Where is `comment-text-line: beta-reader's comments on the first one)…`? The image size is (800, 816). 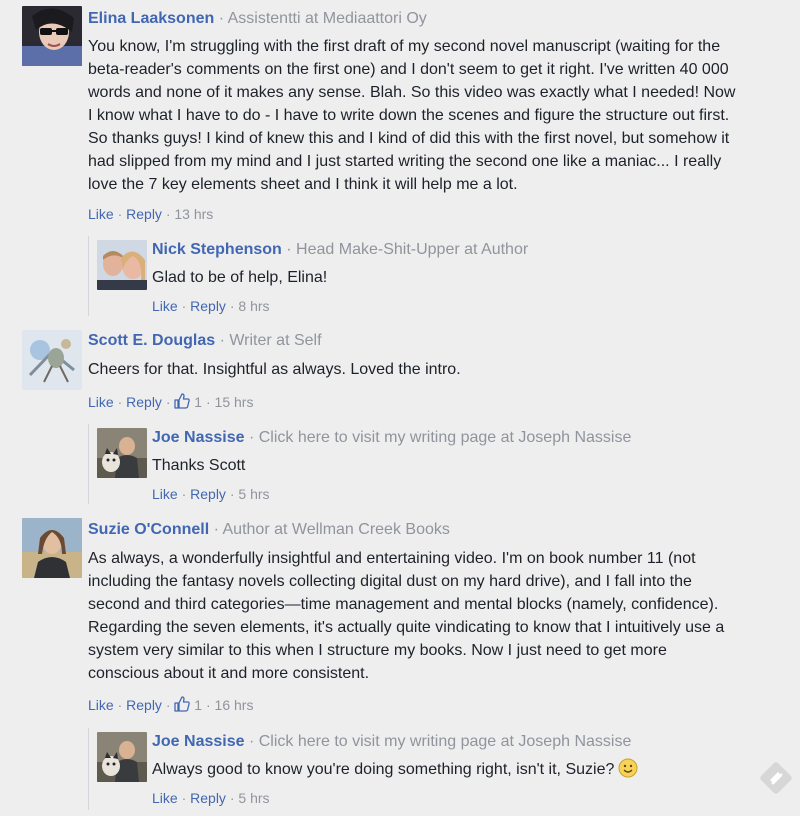 comment-text-line: beta-reader's comments on the first one)… is located at coordinates (408, 69).